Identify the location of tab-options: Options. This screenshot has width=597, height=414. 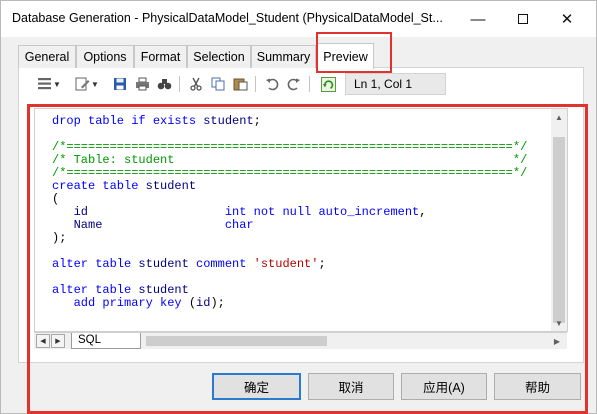
(105, 56).